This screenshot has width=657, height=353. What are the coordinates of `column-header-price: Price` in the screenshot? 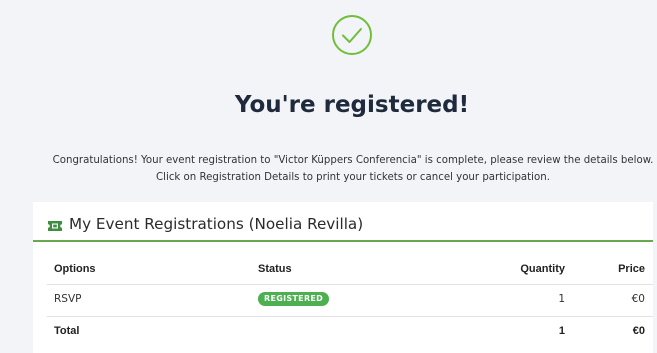 It's located at (631, 269).